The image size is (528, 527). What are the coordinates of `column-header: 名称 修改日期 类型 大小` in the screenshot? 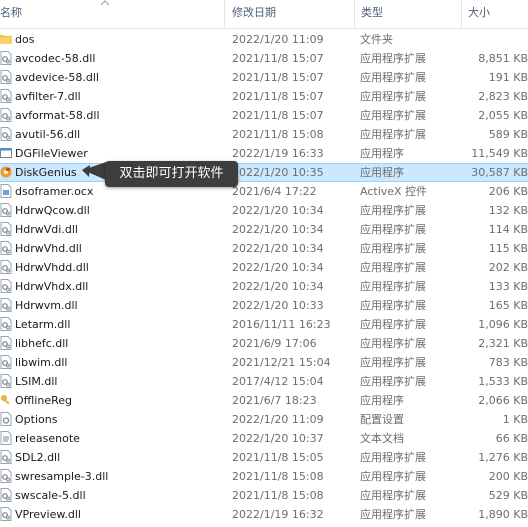 It's located at (264, 14).